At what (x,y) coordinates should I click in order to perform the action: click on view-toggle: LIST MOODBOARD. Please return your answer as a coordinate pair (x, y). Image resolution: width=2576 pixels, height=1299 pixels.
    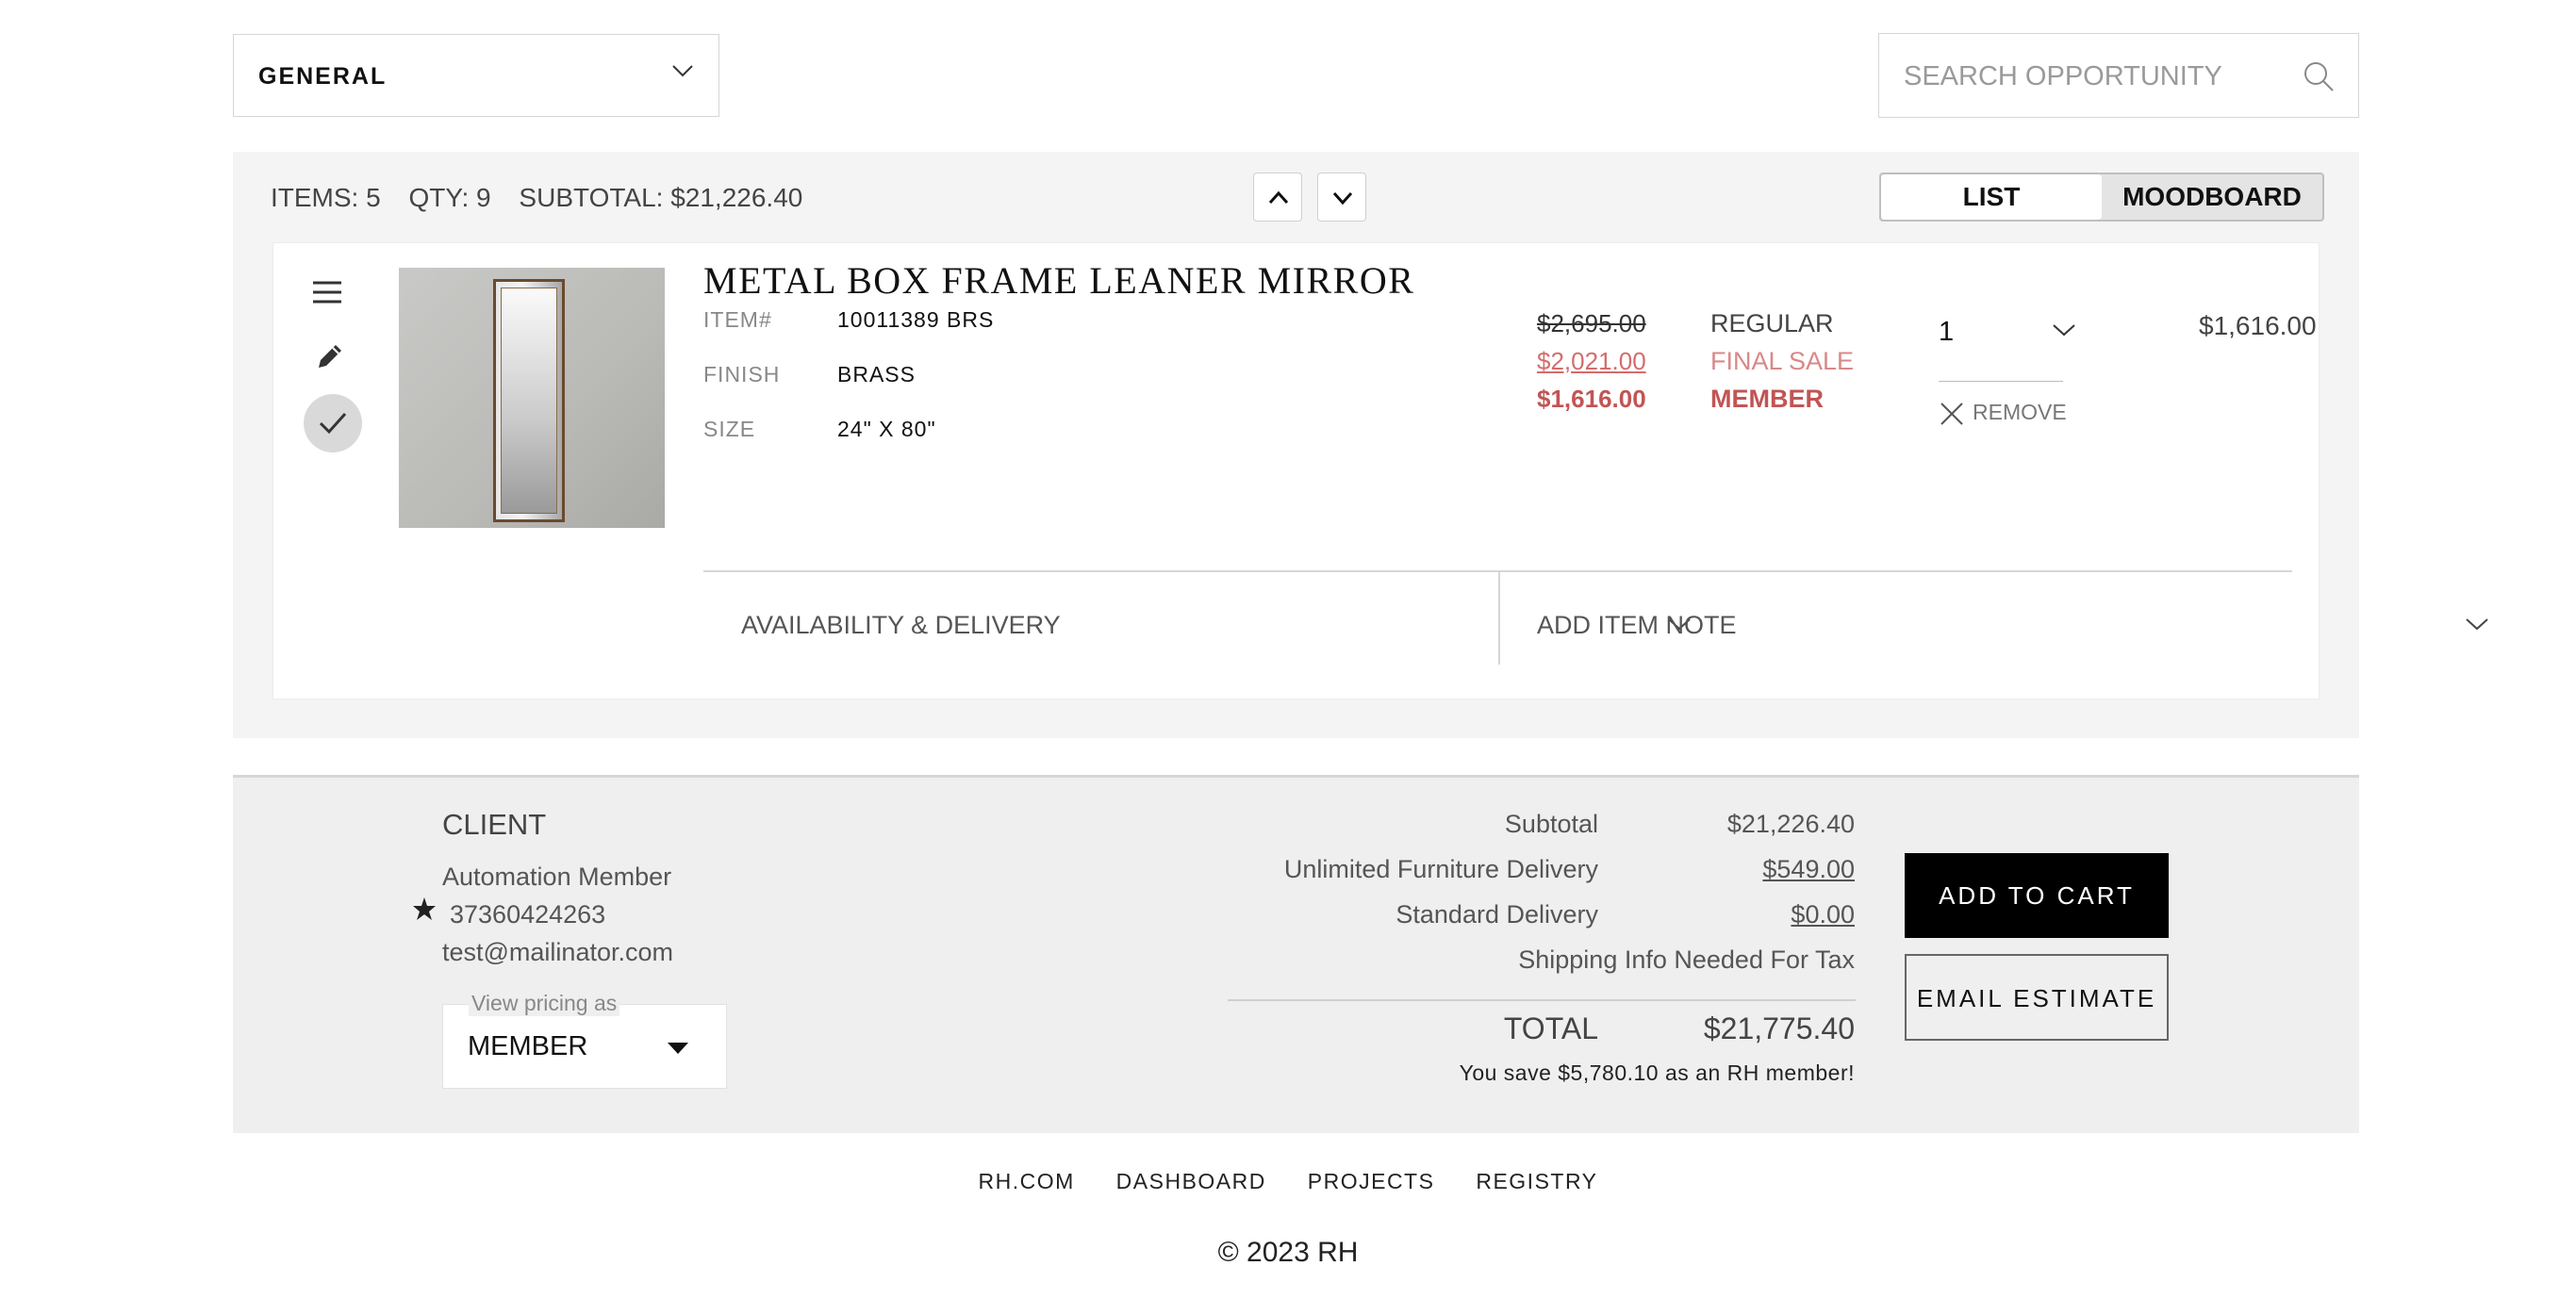
    Looking at the image, I should click on (2101, 198).